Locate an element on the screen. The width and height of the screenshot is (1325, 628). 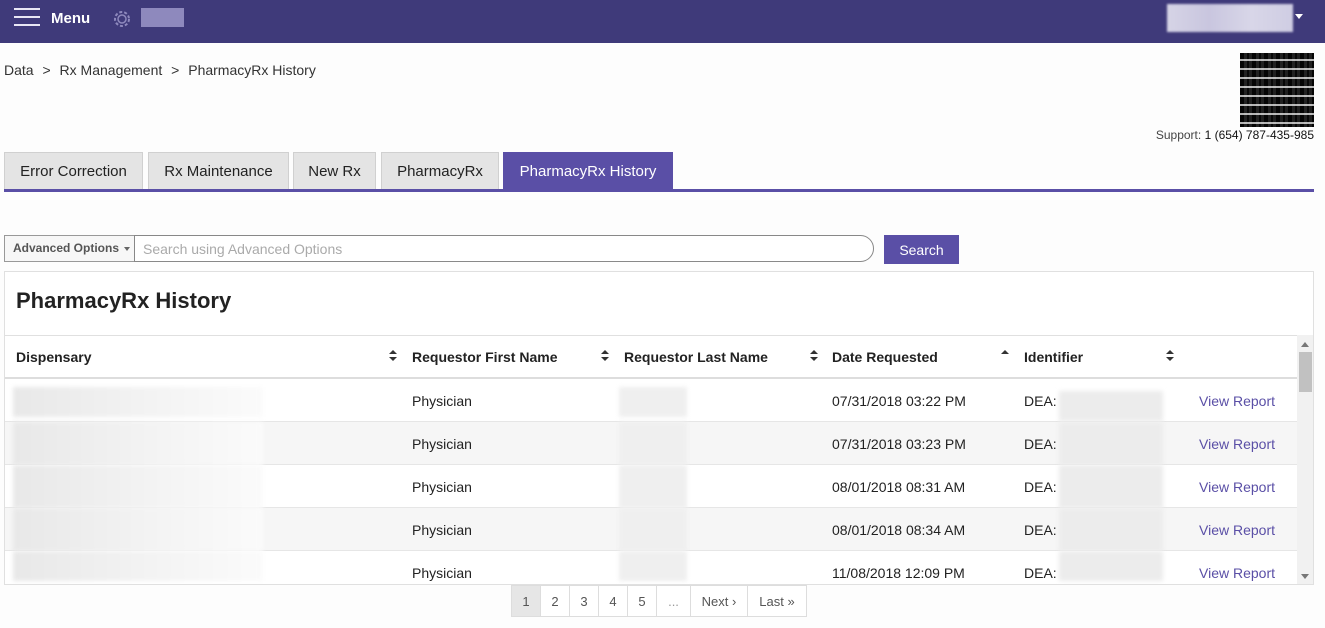
pagination: 1 2 3 4 5 ... Next › Last » is located at coordinates (659, 601).